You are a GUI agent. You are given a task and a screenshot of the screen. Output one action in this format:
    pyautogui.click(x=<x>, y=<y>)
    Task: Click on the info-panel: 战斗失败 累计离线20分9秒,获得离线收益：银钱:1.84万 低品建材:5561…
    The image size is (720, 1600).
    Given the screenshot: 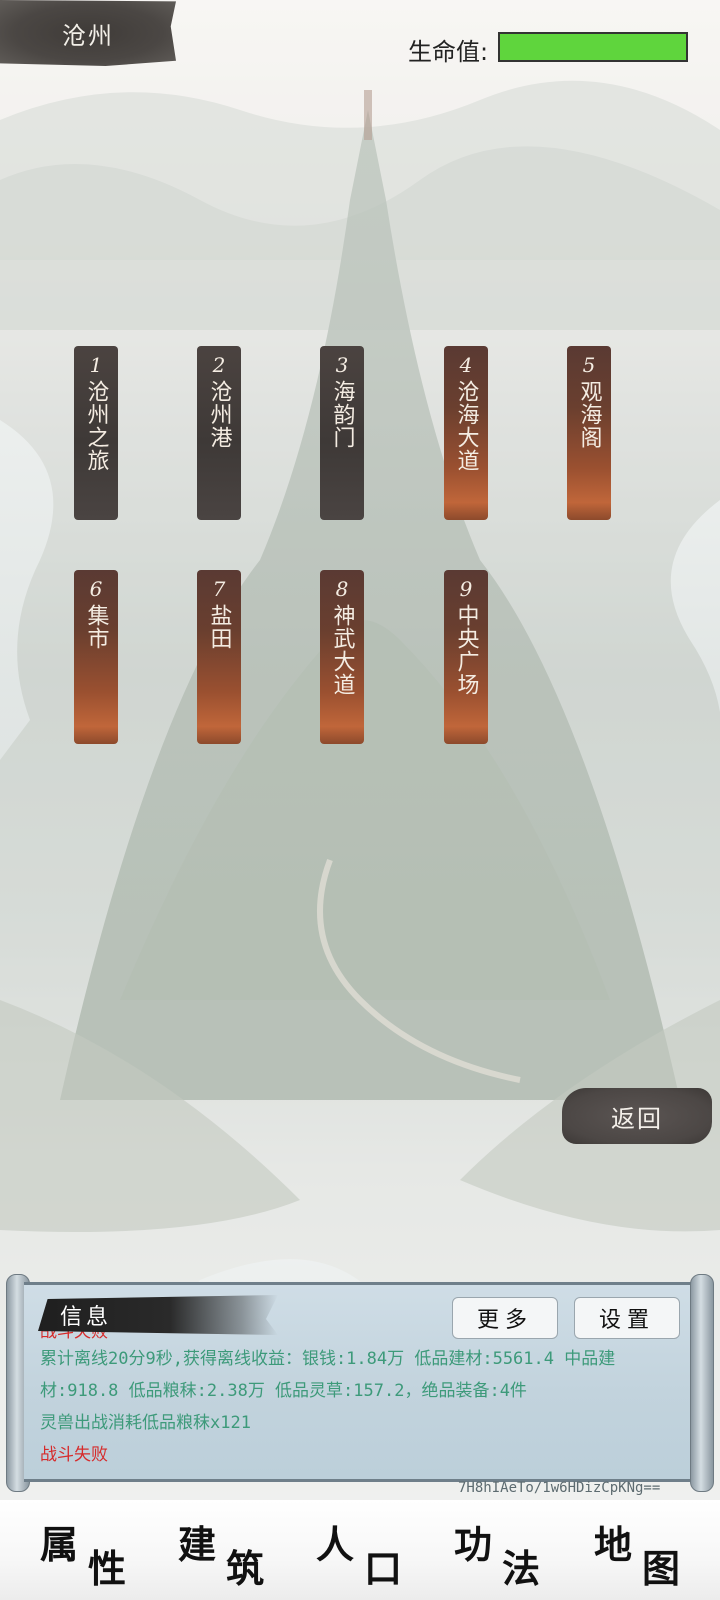 What is the action you would take?
    pyautogui.click(x=360, y=1383)
    